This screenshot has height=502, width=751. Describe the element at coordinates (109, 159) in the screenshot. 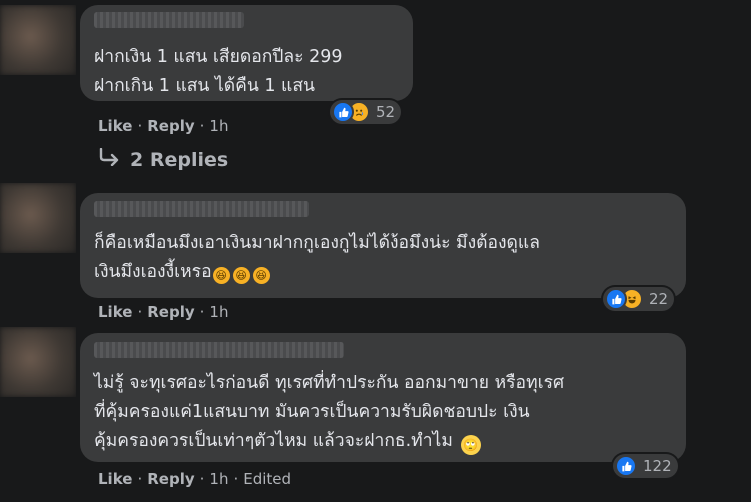

I see `reply-arrow-icon` at that location.